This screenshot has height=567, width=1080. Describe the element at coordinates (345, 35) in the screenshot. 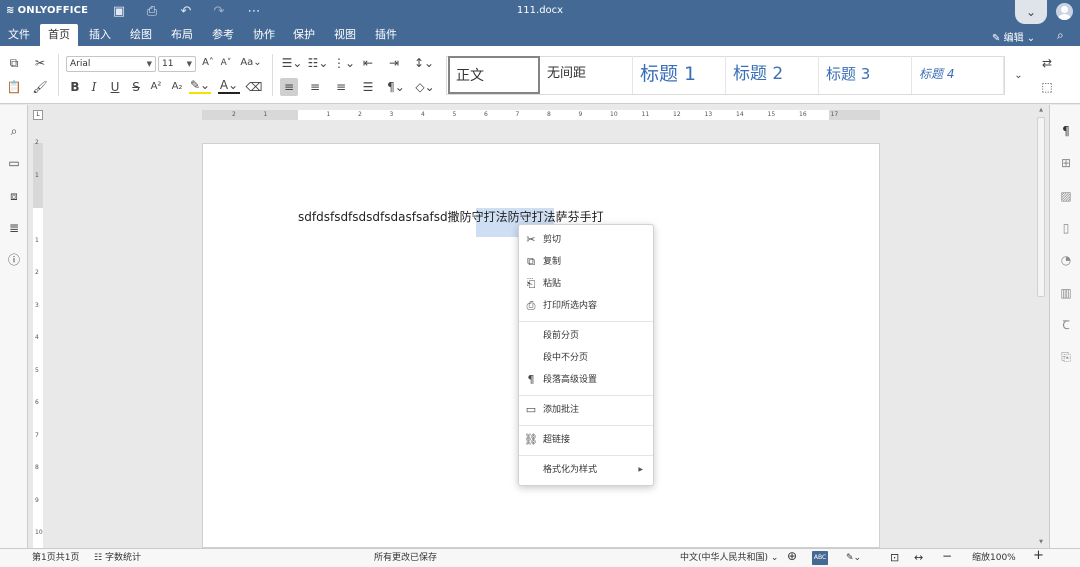

I see `tab-view: 视图` at that location.